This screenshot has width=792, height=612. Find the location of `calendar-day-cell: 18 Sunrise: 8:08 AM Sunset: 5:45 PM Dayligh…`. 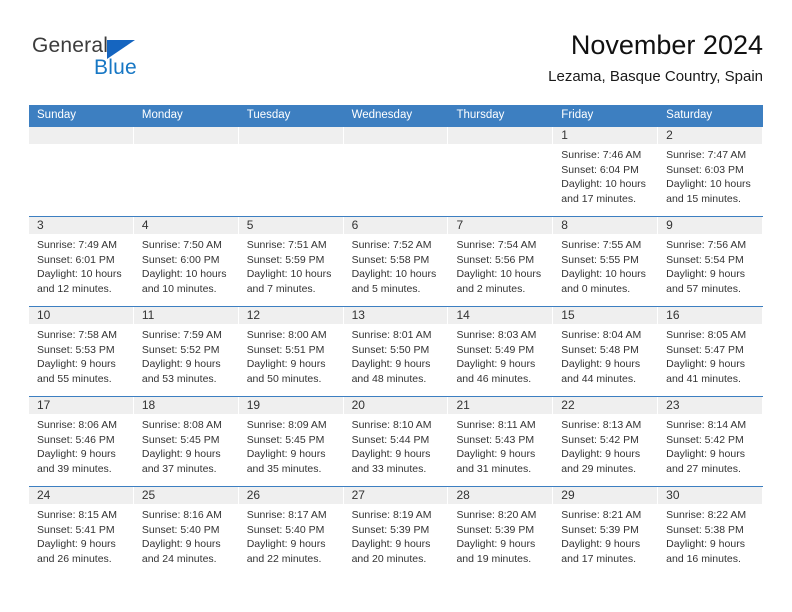

calendar-day-cell: 18 Sunrise: 8:08 AM Sunset: 5:45 PM Dayligh… is located at coordinates (186, 441).